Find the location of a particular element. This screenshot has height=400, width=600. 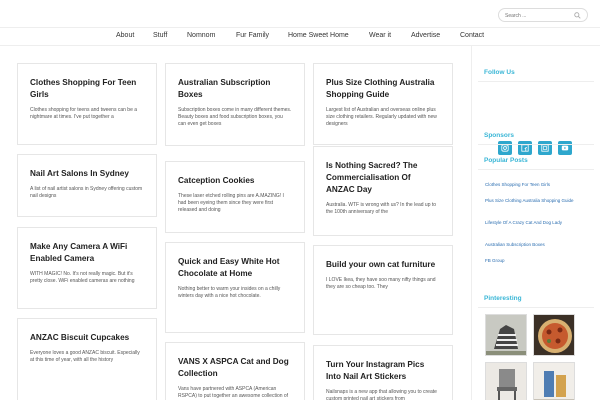

search-box is located at coordinates (543, 15).